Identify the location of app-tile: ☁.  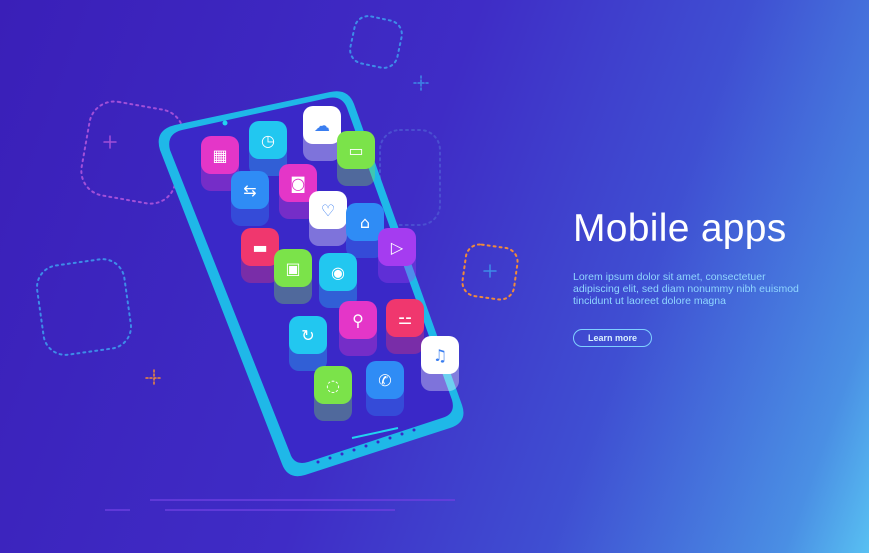
(322, 133).